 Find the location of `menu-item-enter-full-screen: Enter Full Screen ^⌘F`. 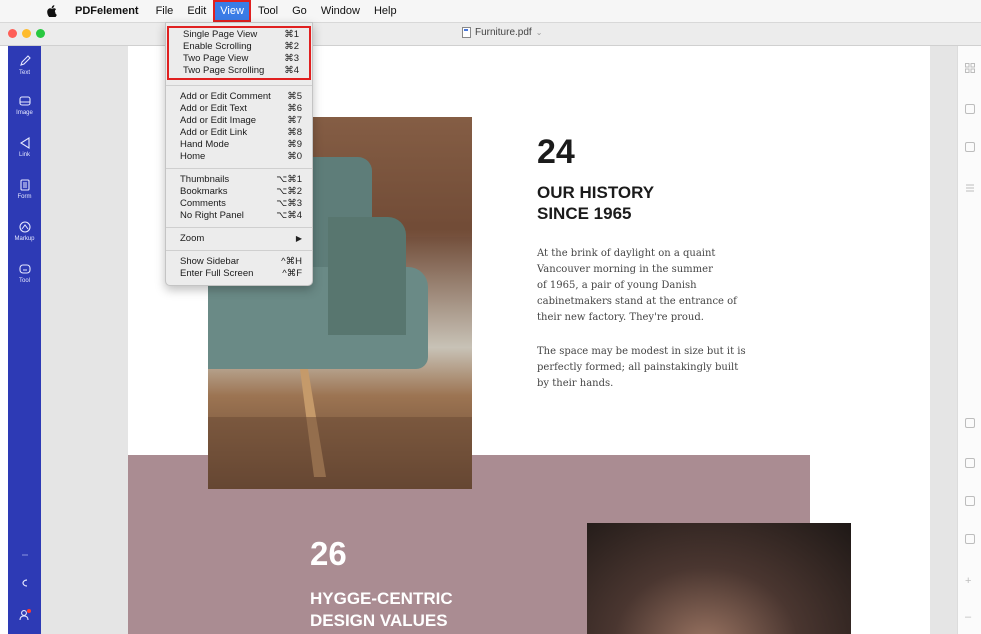

menu-item-enter-full-screen: Enter Full Screen ^⌘F is located at coordinates (239, 274).